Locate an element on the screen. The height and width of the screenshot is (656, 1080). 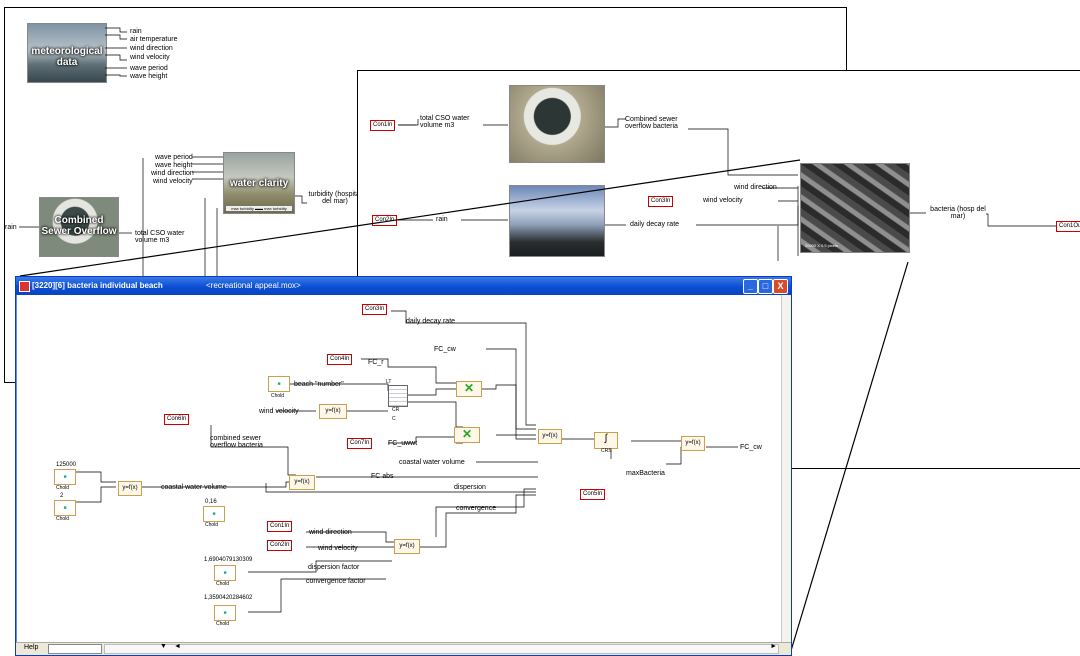
crs-label: CRS is located at coordinates (606, 451).